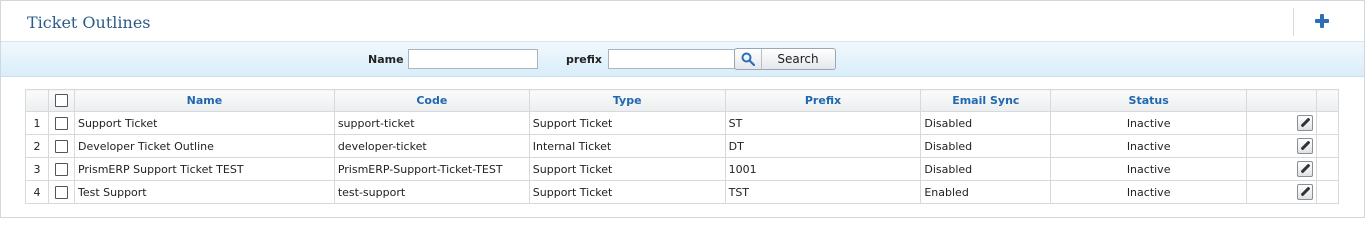 The height and width of the screenshot is (240, 1365). Describe the element at coordinates (1149, 100) in the screenshot. I see `column-header-status: Status` at that location.